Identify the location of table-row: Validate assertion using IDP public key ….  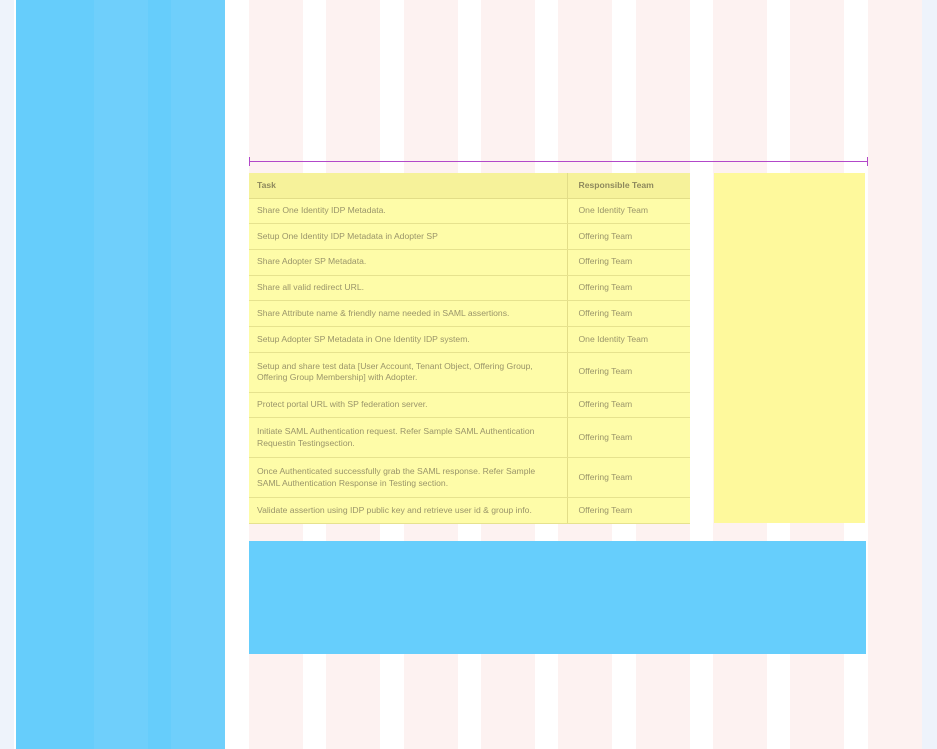
(469, 510).